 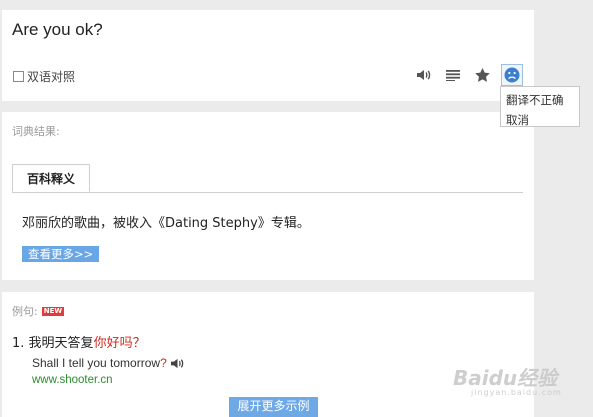 I want to click on speaker-icon, so click(x=424, y=75).